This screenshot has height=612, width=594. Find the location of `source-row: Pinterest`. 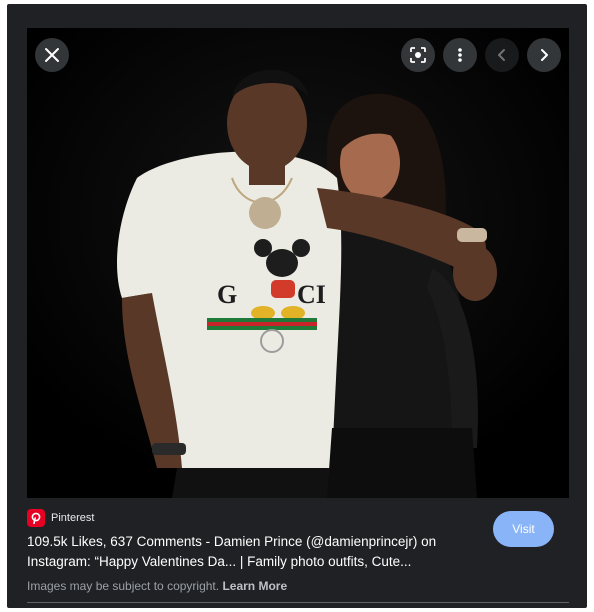

source-row: Pinterest is located at coordinates (60, 518).